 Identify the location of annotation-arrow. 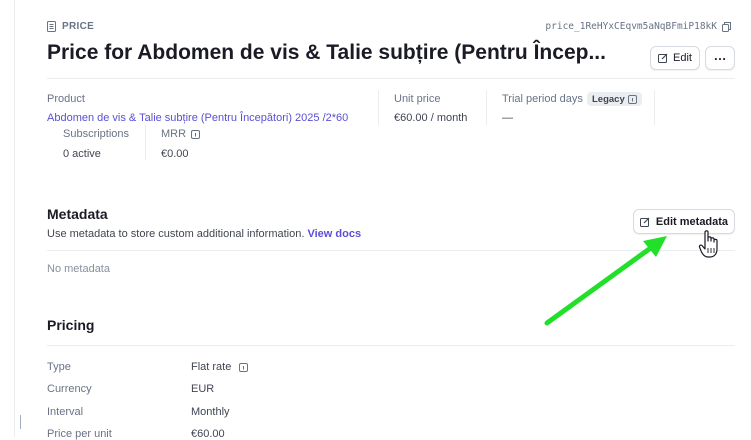
(605, 281).